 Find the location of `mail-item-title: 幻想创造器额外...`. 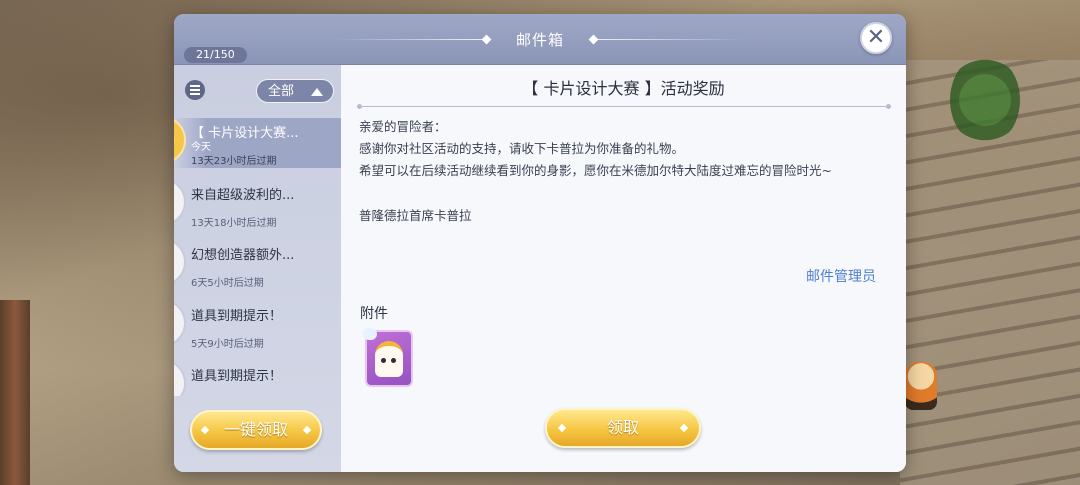

mail-item-title: 幻想创造器额外... is located at coordinates (243, 255).